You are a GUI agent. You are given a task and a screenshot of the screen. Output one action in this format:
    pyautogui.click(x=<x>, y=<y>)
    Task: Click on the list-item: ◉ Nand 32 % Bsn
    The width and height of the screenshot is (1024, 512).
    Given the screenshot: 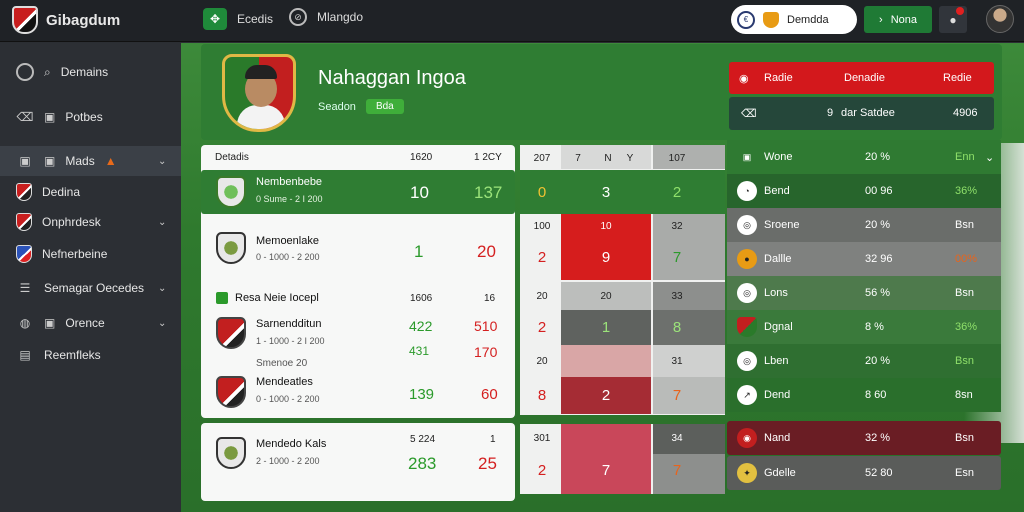 What is the action you would take?
    pyautogui.click(x=864, y=438)
    